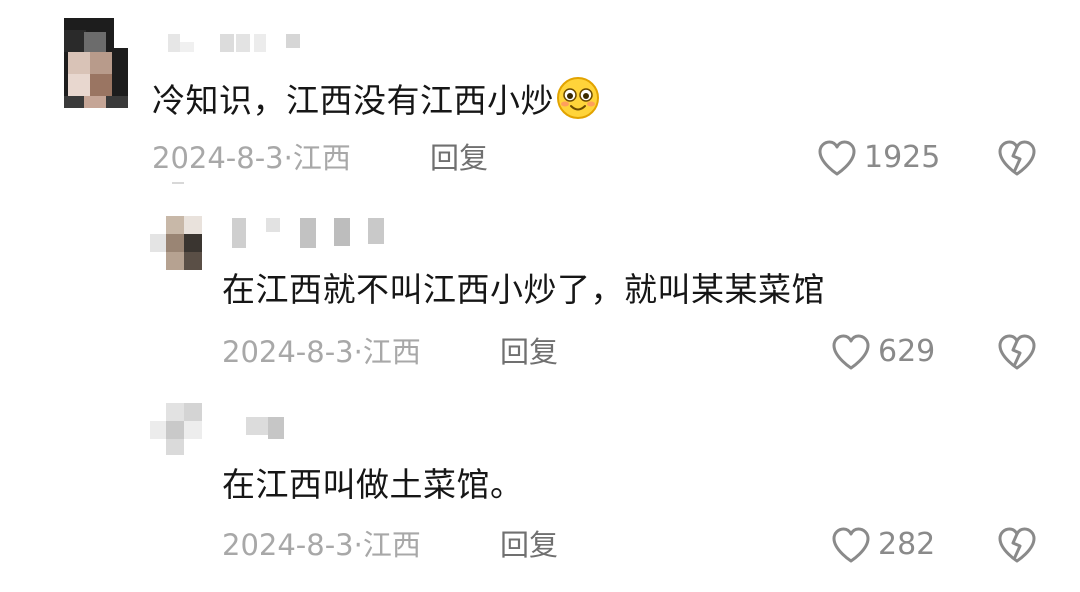 The width and height of the screenshot is (1080, 592). Describe the element at coordinates (578, 98) in the screenshot. I see `smiling-face-emoji-icon` at that location.